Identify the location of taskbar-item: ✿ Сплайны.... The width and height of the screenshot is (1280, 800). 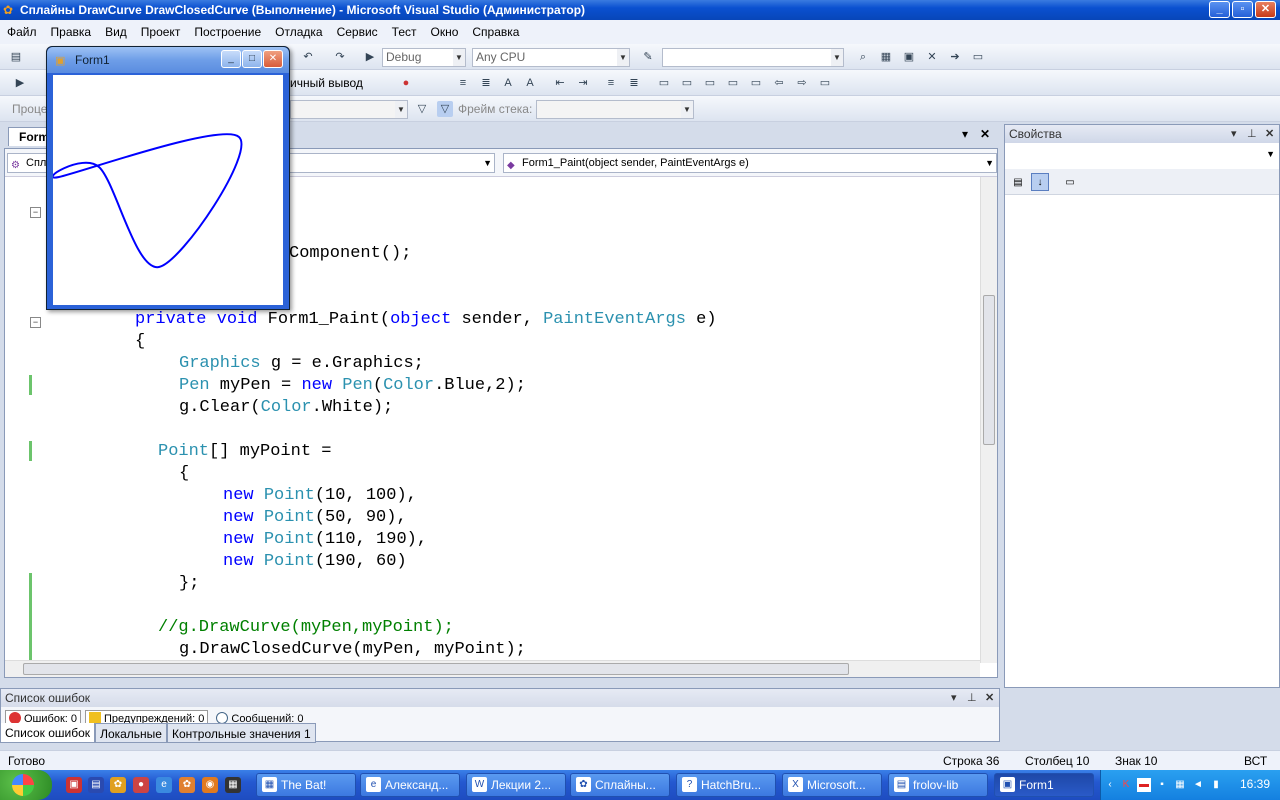
(620, 785).